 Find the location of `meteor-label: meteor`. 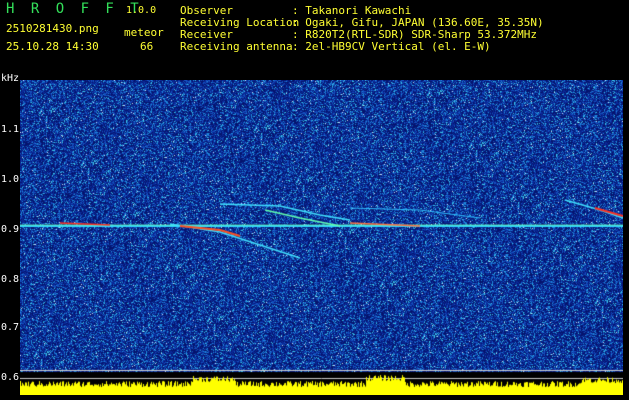

meteor-label: meteor is located at coordinates (144, 32).